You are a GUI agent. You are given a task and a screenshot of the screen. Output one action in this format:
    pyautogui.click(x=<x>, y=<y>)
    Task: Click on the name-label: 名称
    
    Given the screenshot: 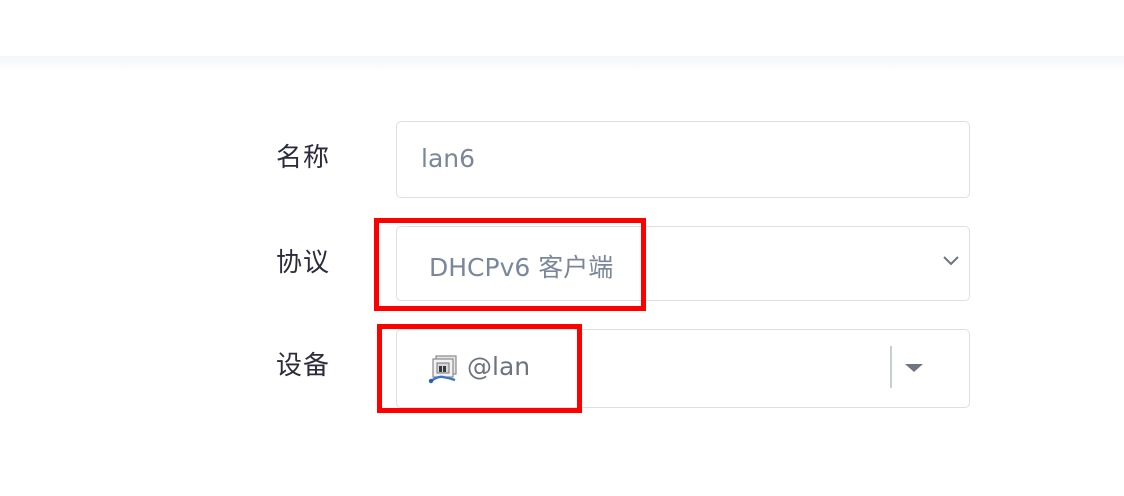 What is the action you would take?
    pyautogui.click(x=303, y=158)
    